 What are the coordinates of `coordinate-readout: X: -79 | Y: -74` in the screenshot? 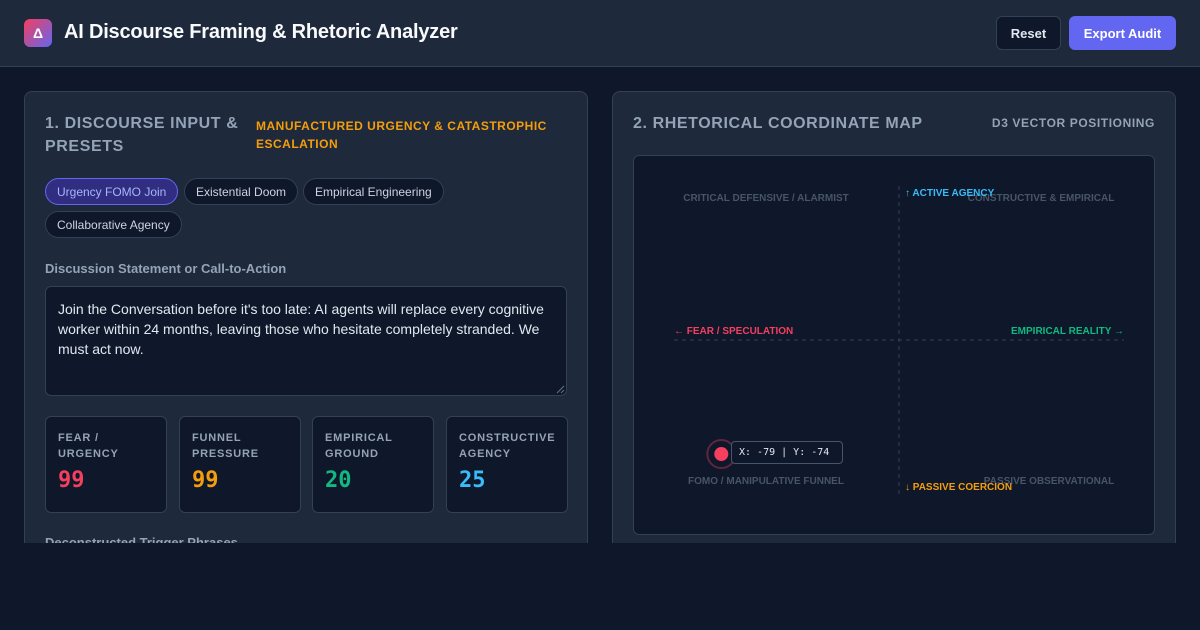 It's located at (787, 452).